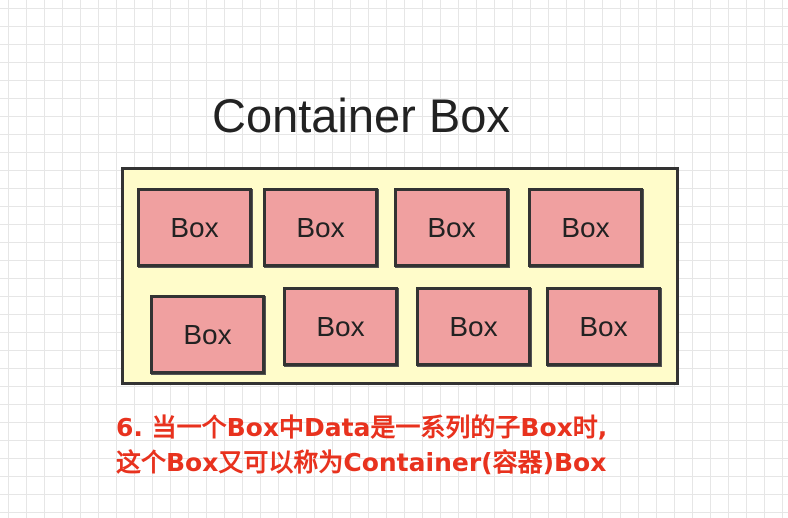 The height and width of the screenshot is (518, 788). Describe the element at coordinates (585, 227) in the screenshot. I see `child-box-4: Box` at that location.